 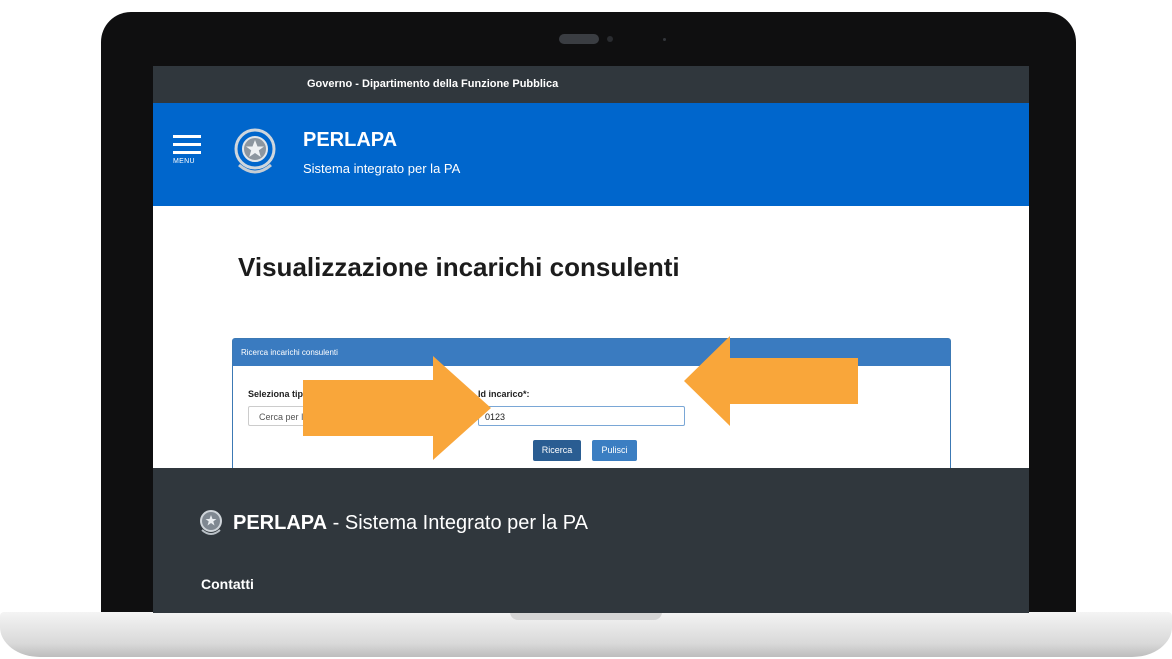 What do you see at coordinates (184, 161) in the screenshot?
I see `menu-label: MENU` at bounding box center [184, 161].